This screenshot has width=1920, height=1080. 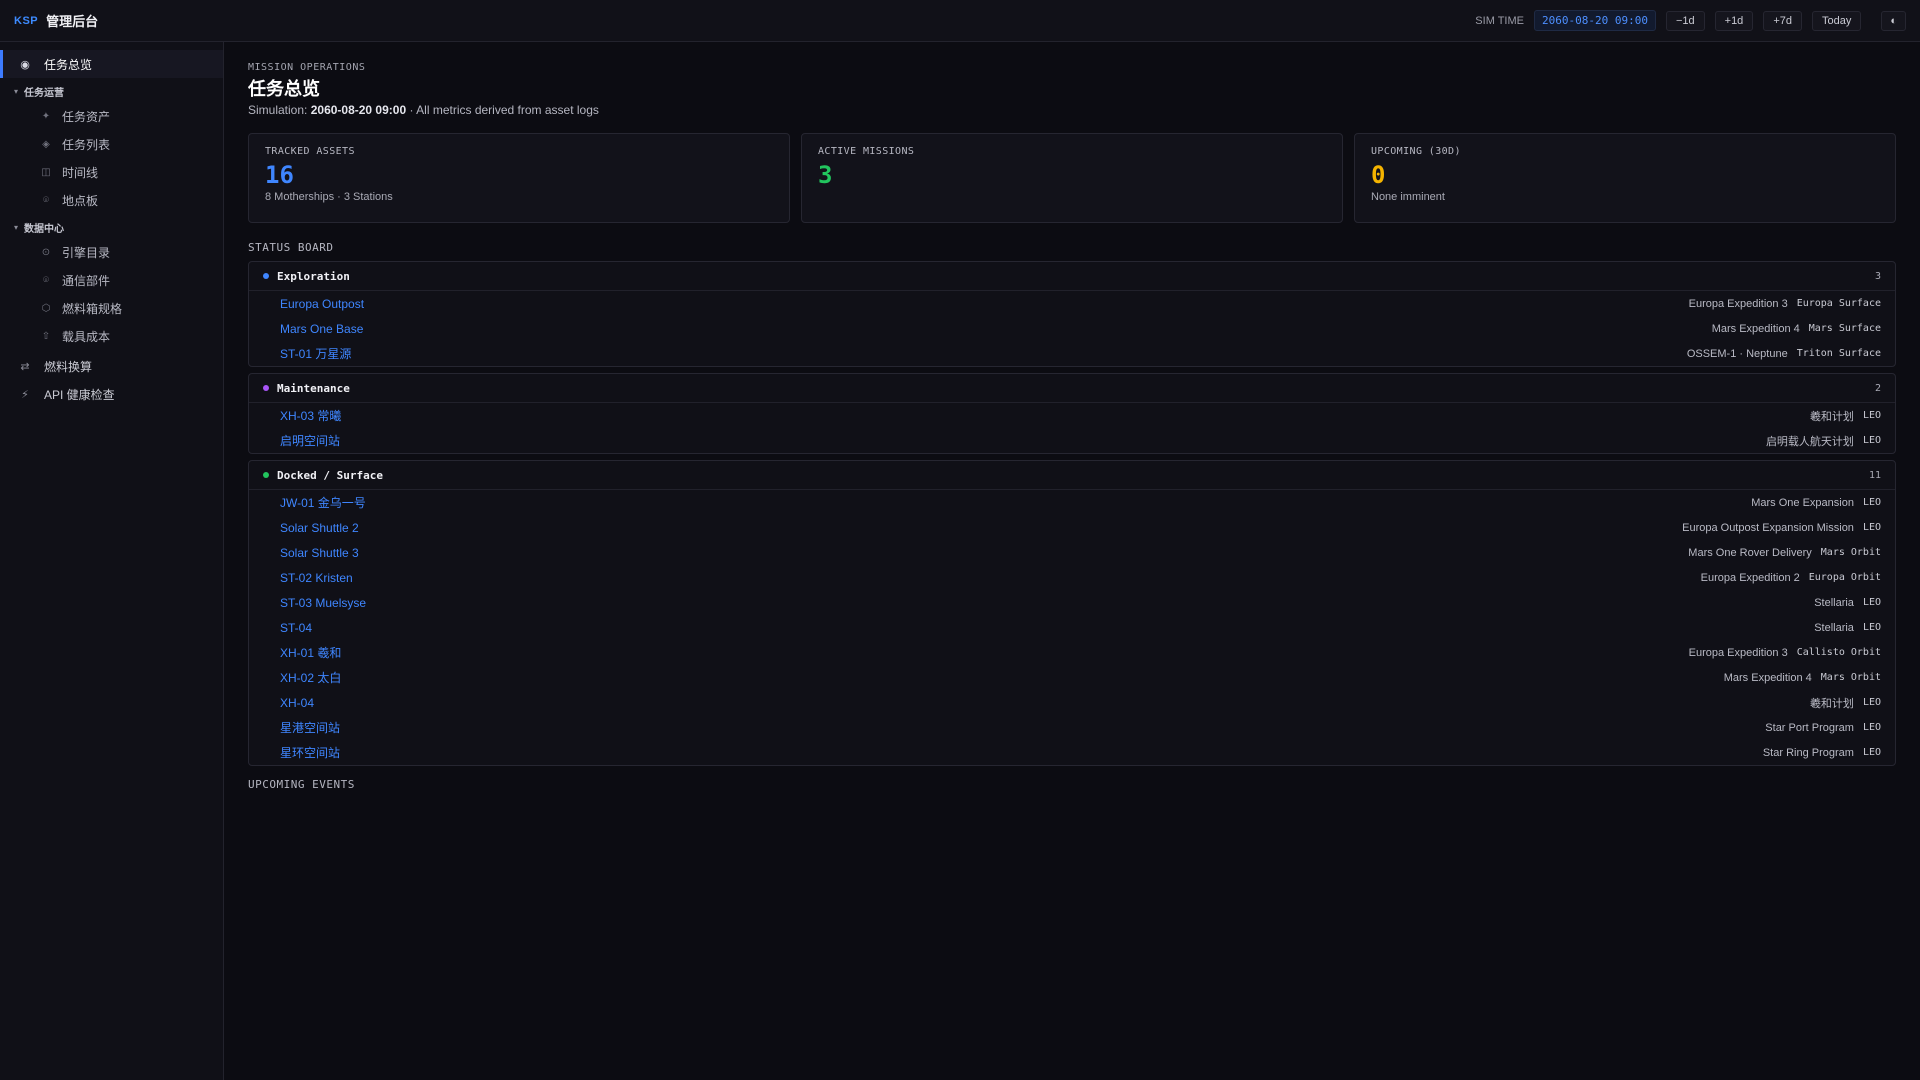 What do you see at coordinates (319, 553) in the screenshot?
I see `asset-link: Solar Shuttle 3` at bounding box center [319, 553].